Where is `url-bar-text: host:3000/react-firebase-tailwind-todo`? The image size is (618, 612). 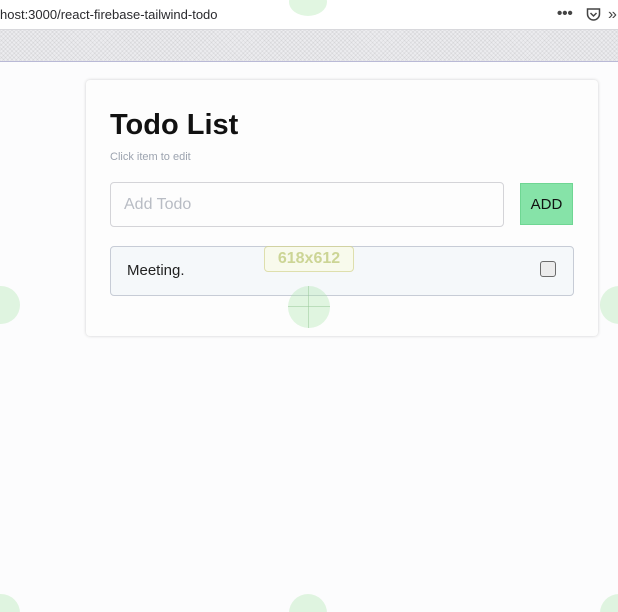
url-bar-text: host:3000/react-firebase-tailwind-todo is located at coordinates (109, 14).